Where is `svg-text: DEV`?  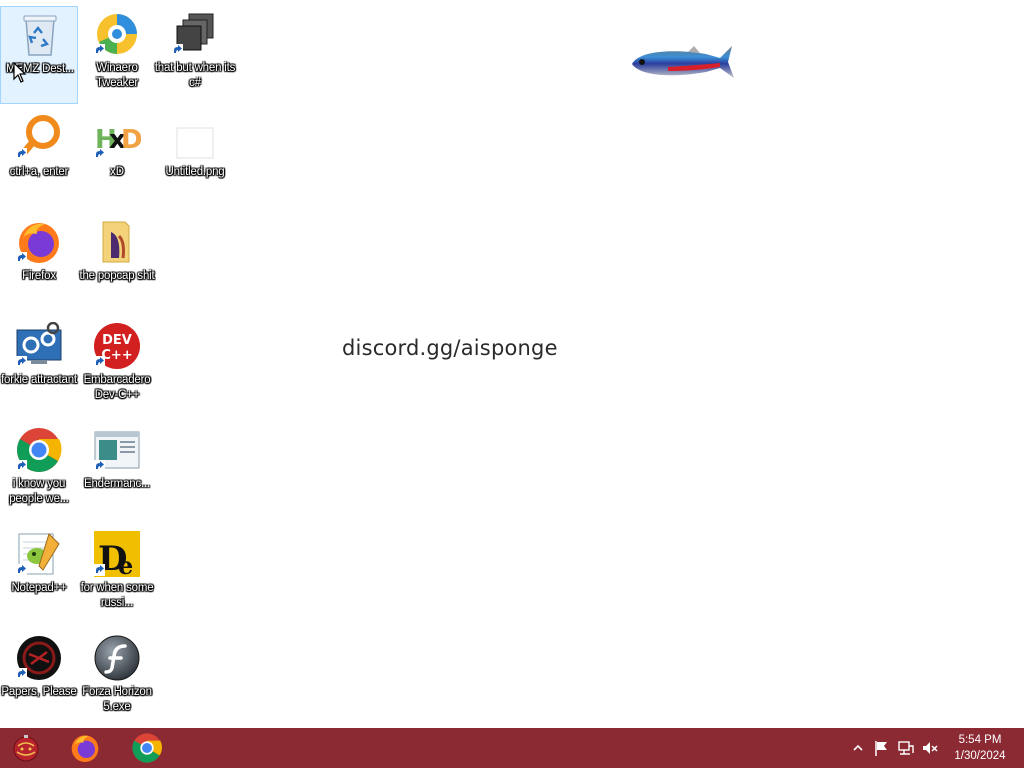 svg-text: DEV is located at coordinates (117, 340).